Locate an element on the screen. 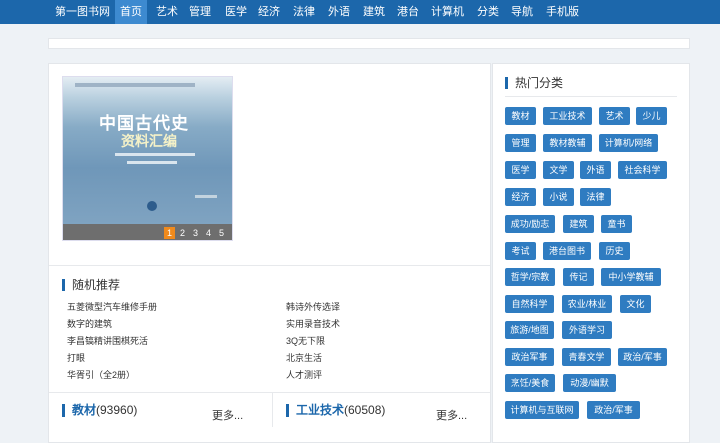 The width and height of the screenshot is (720, 443). hot-tag: 自然科学 is located at coordinates (529, 304).